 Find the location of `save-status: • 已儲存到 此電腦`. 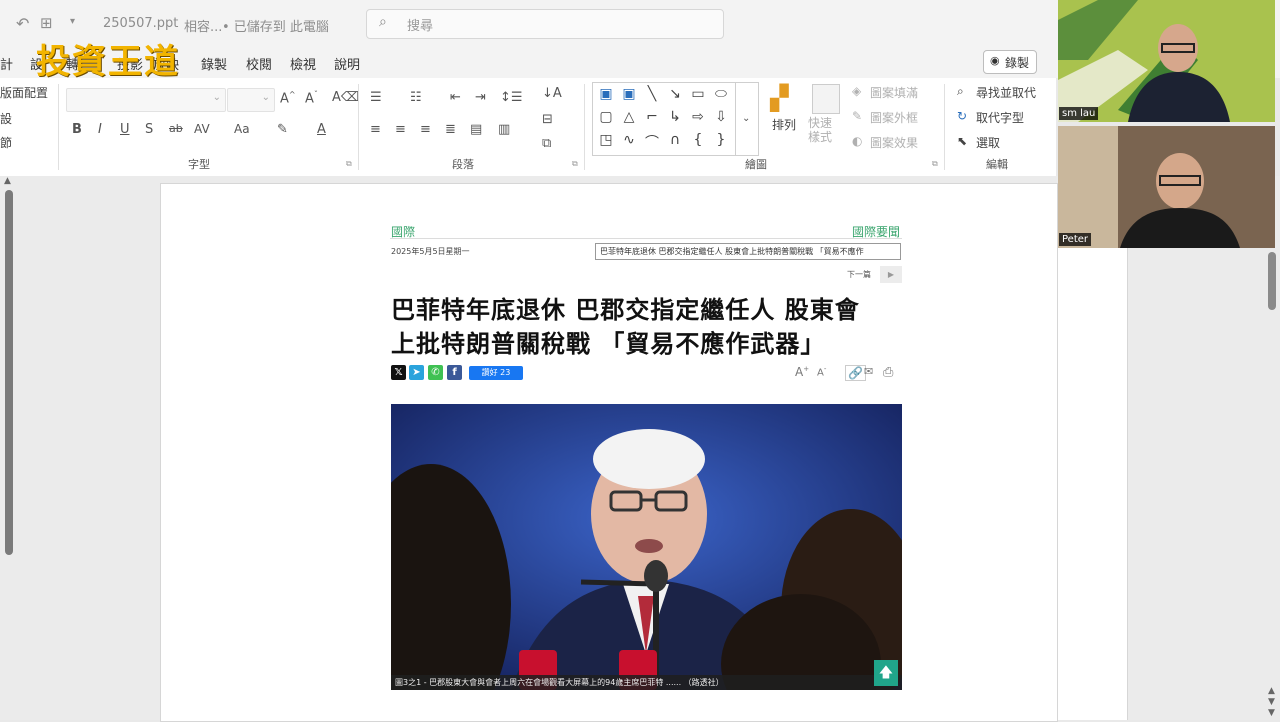

save-status: • 已儲存到 此電腦 is located at coordinates (275, 25).